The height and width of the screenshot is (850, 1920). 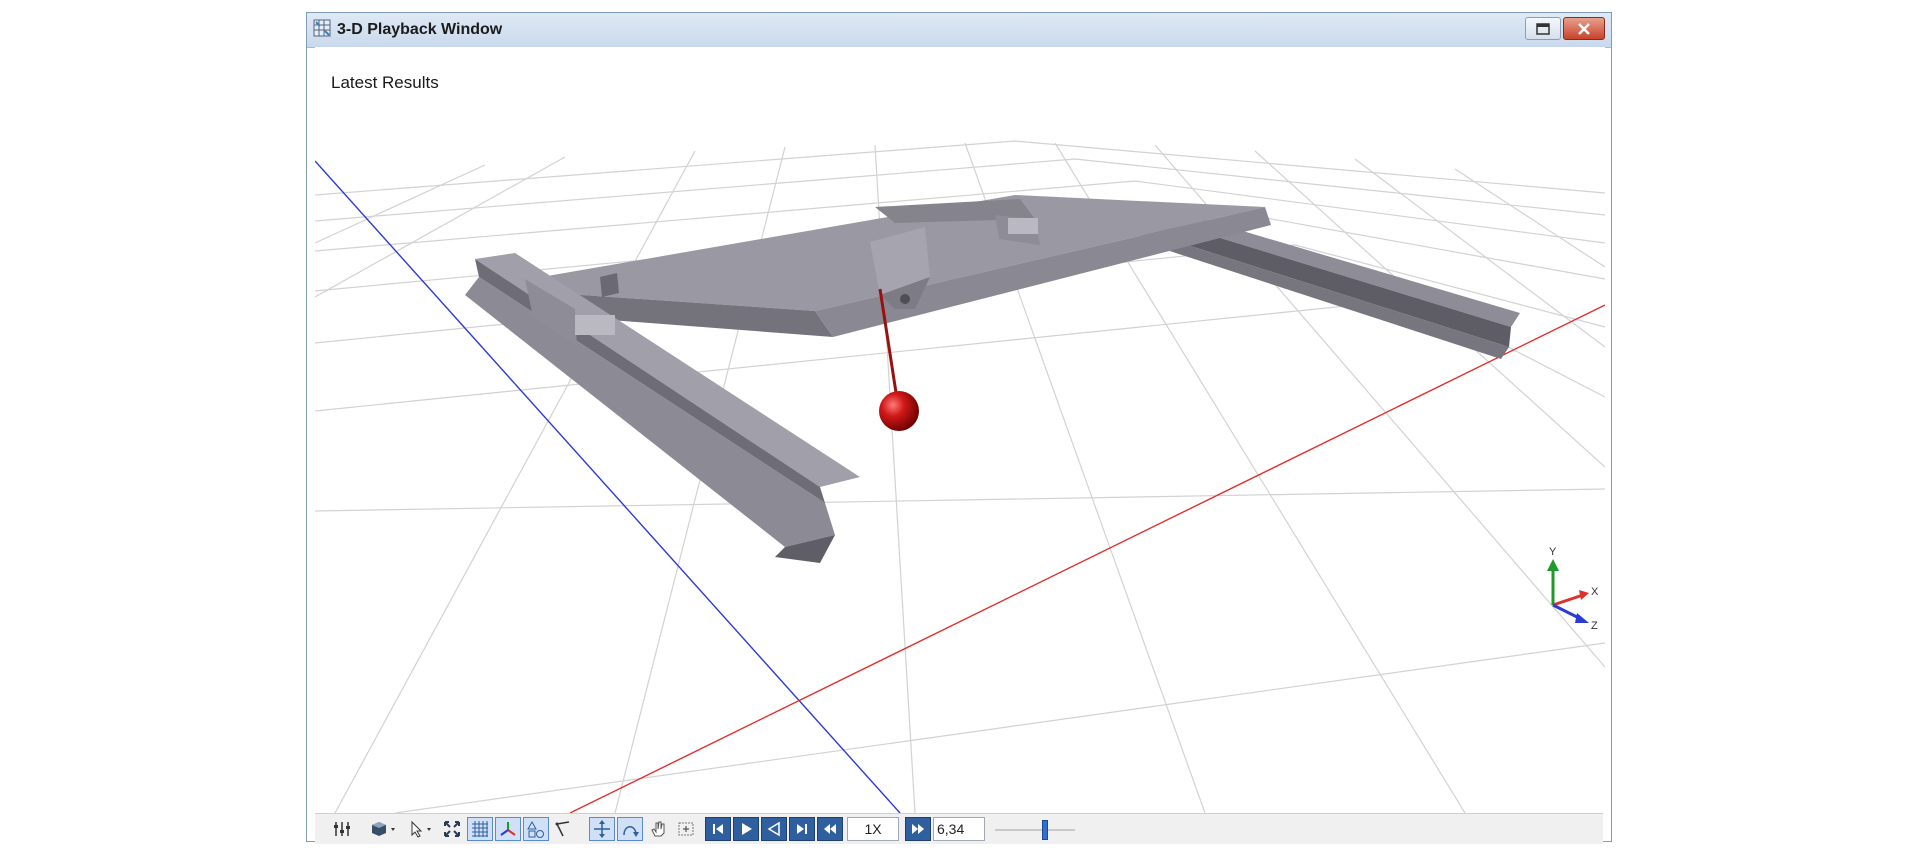 I want to click on playback-speed-field: 1X, so click(x=873, y=829).